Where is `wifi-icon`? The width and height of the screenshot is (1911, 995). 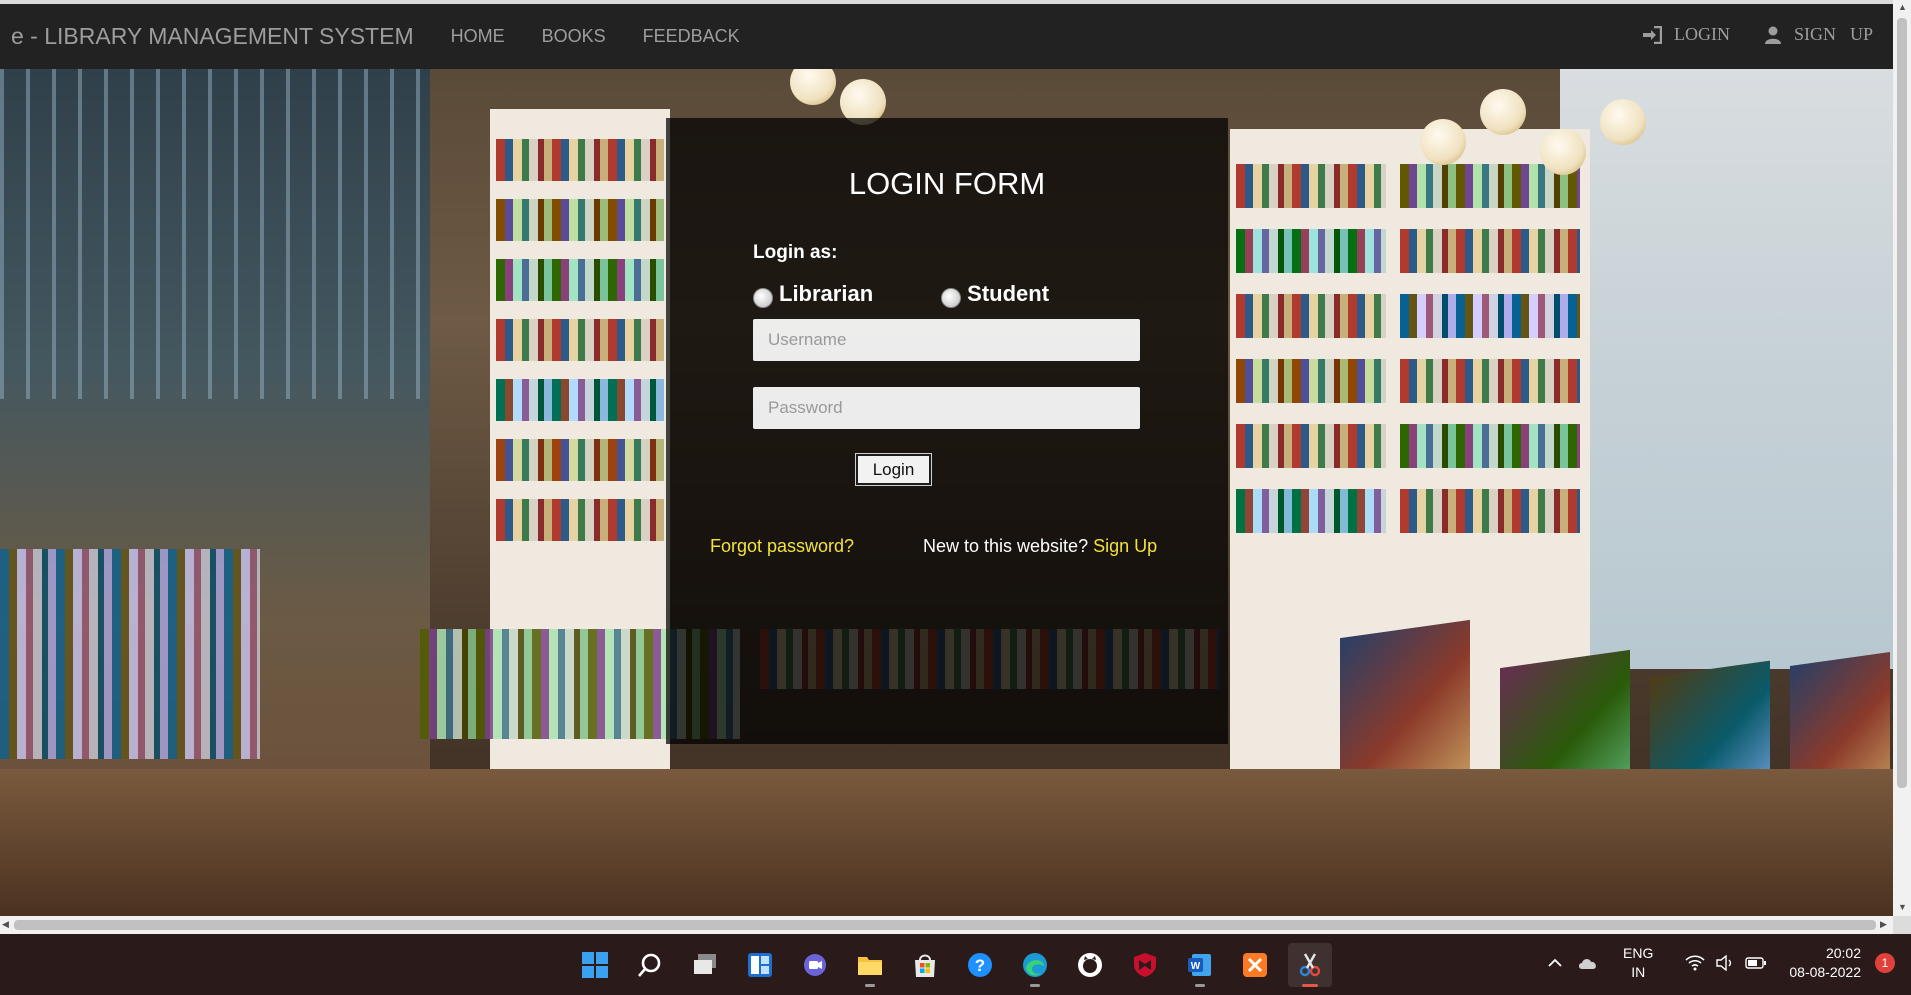
wifi-icon is located at coordinates (1695, 963).